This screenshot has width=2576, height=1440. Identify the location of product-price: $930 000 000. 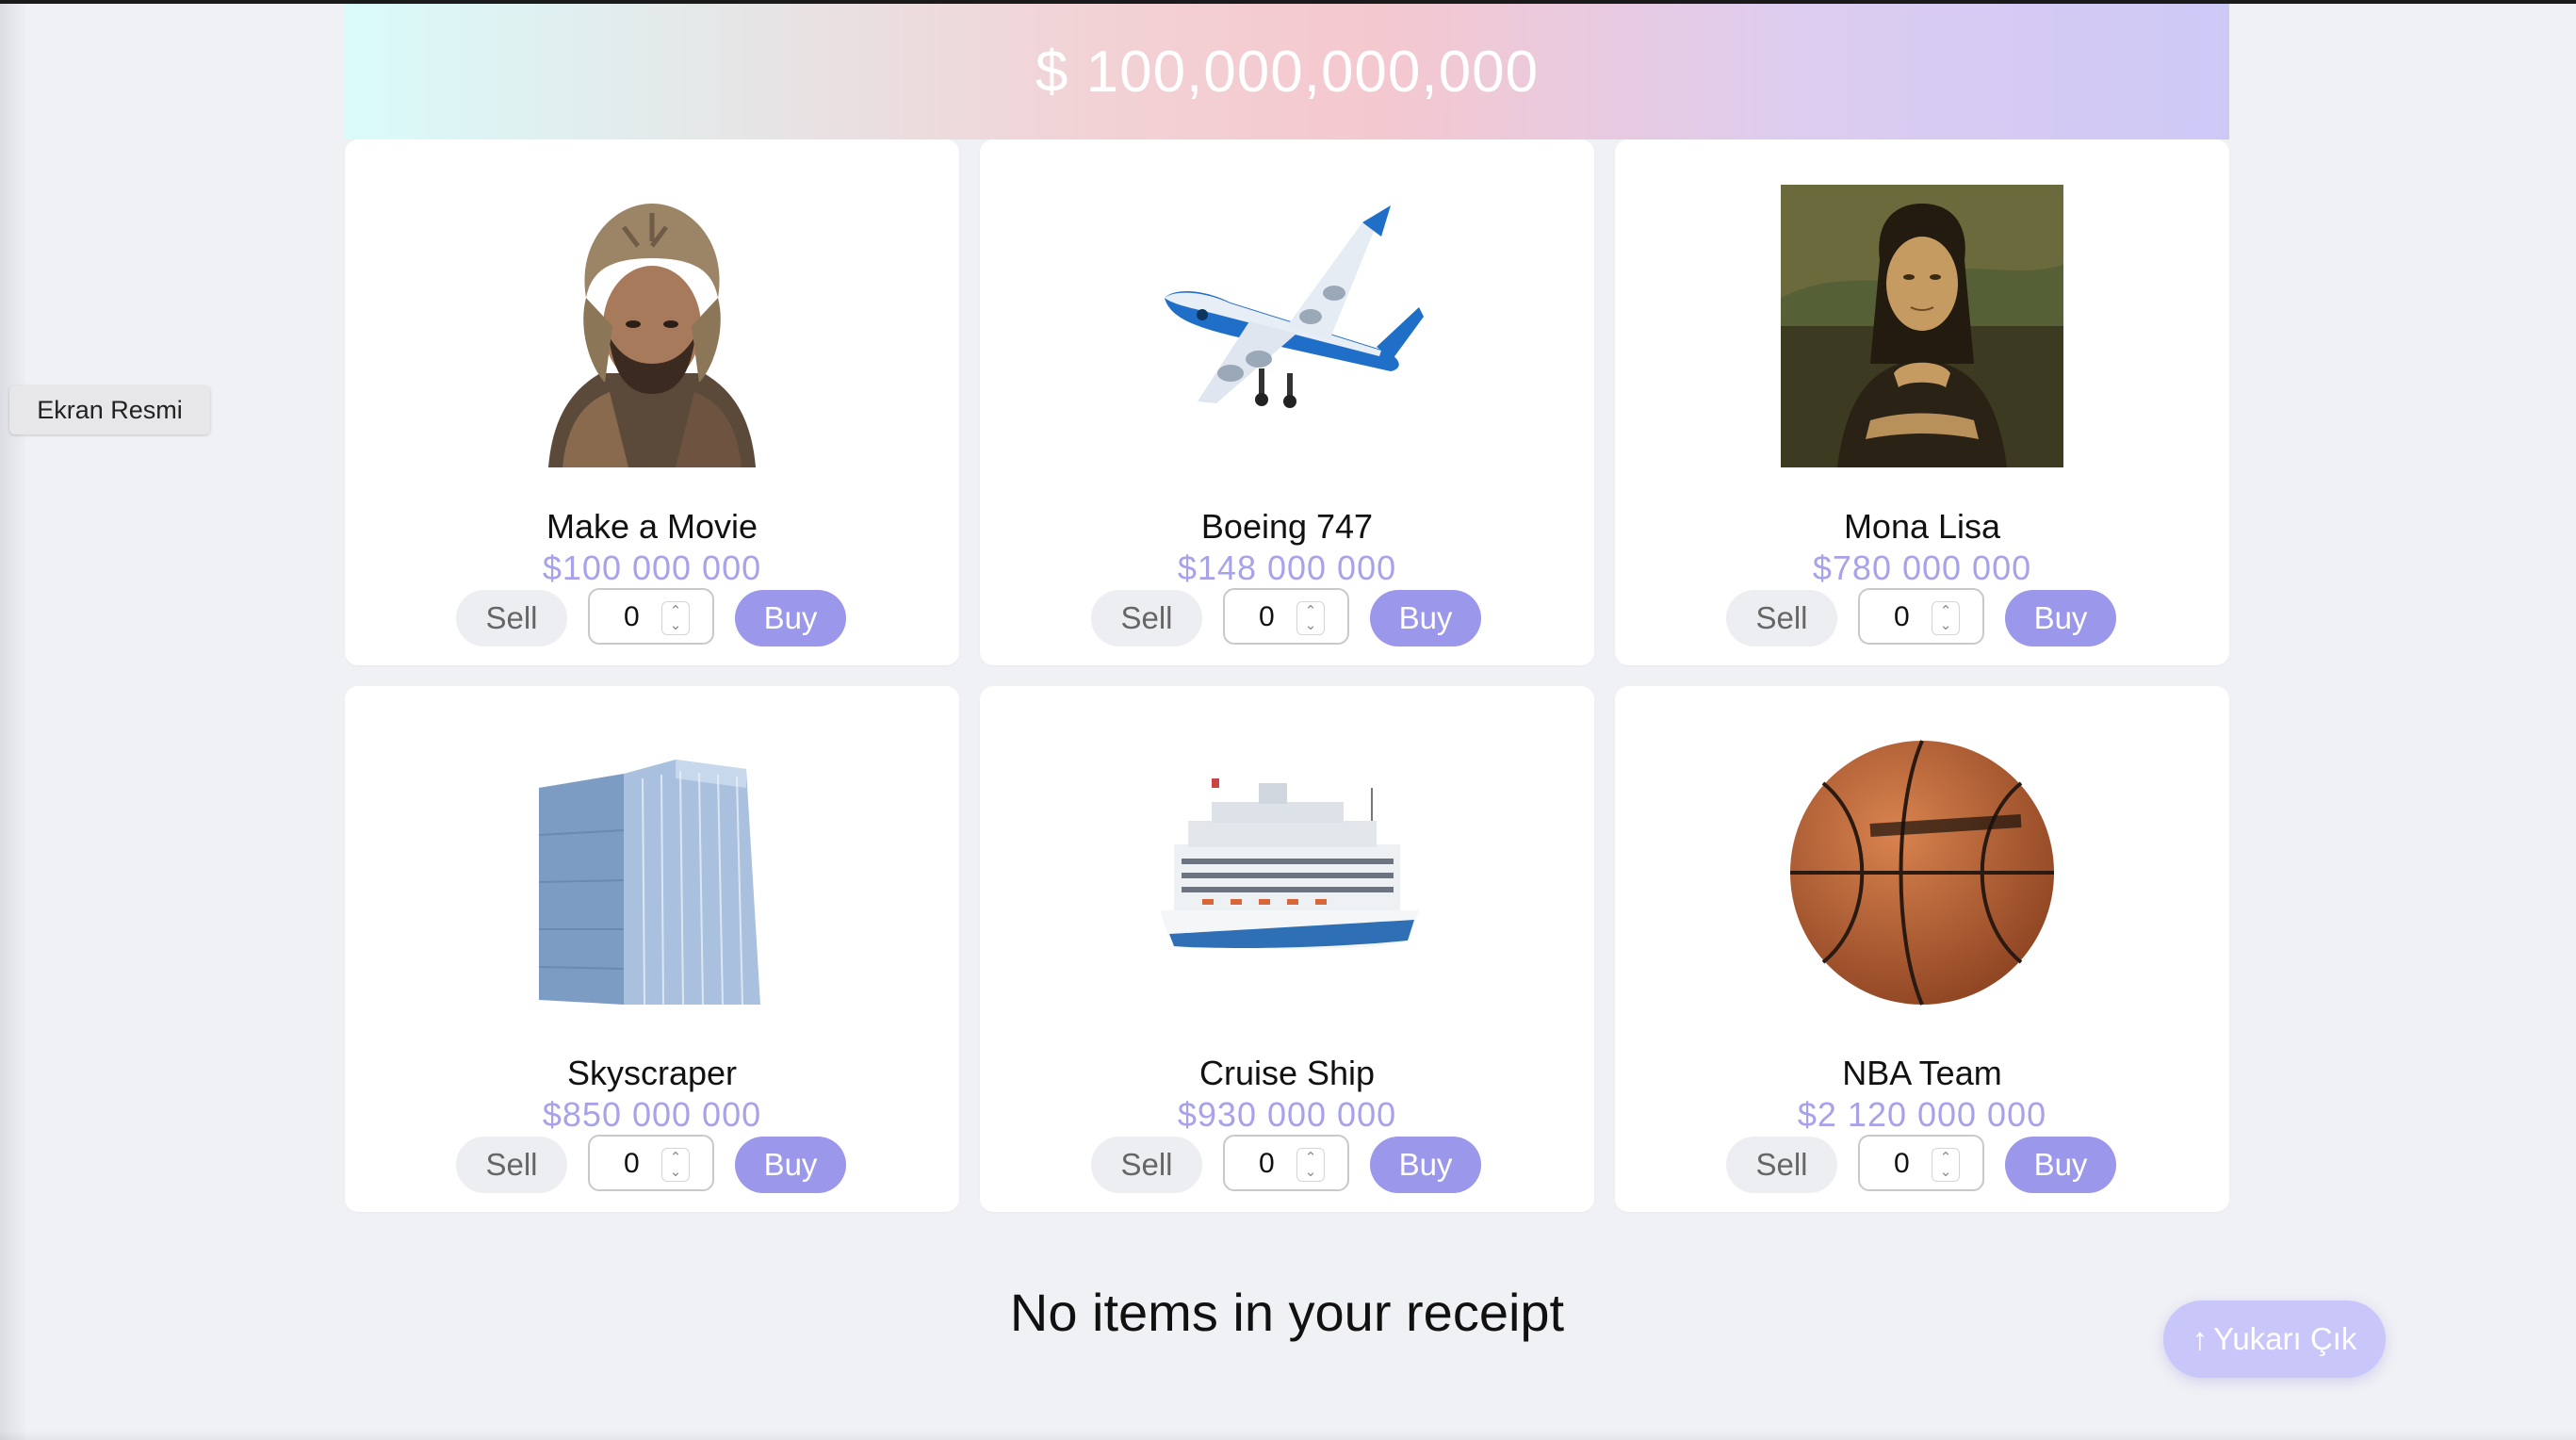
(1287, 1114).